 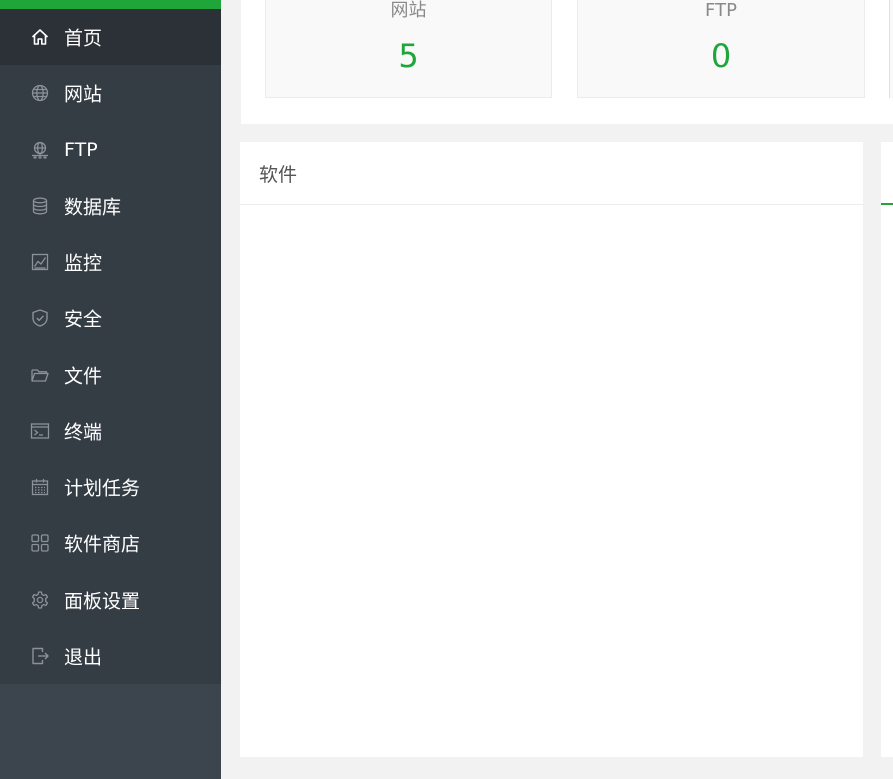 What do you see at coordinates (110, 375) in the screenshot?
I see `sidebar-item-files: 文件` at bounding box center [110, 375].